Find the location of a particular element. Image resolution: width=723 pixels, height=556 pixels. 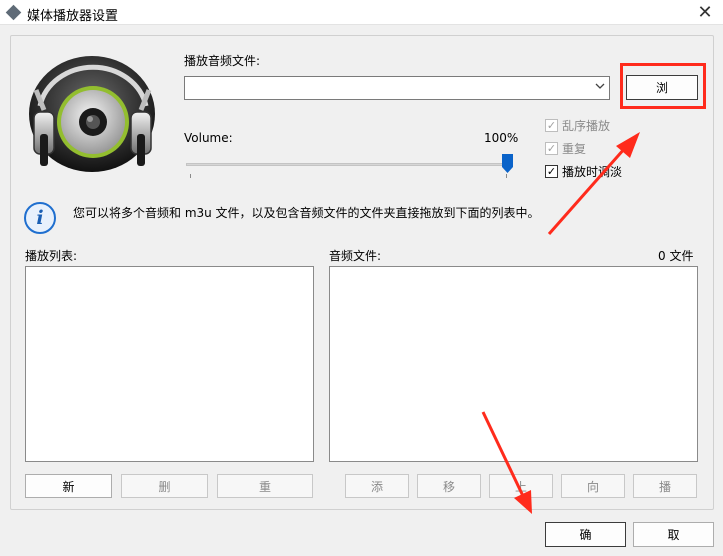

playlist-listbox is located at coordinates (169, 364).